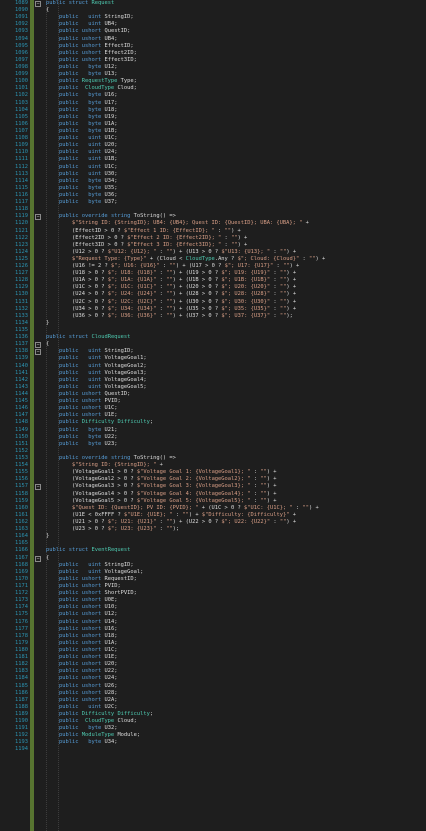 The image size is (426, 831). I want to click on code-line: $"String ID: {StringID}; " +, so click(236, 465).